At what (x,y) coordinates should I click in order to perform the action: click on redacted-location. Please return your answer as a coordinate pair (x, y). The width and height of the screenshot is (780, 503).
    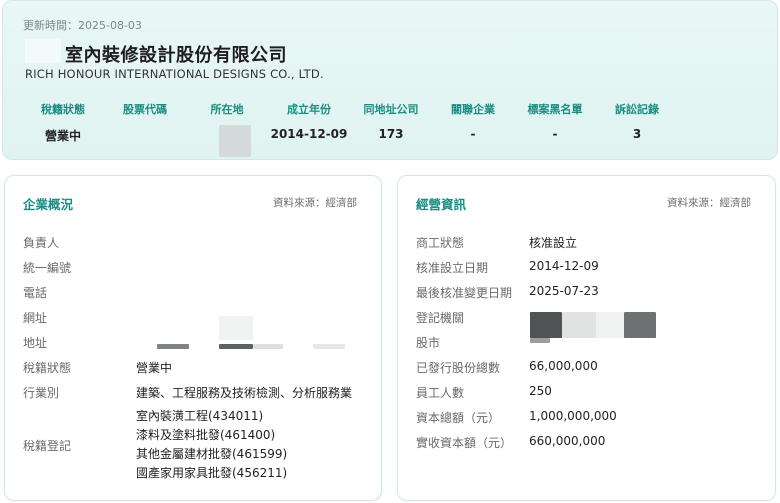
    Looking at the image, I should click on (235, 141).